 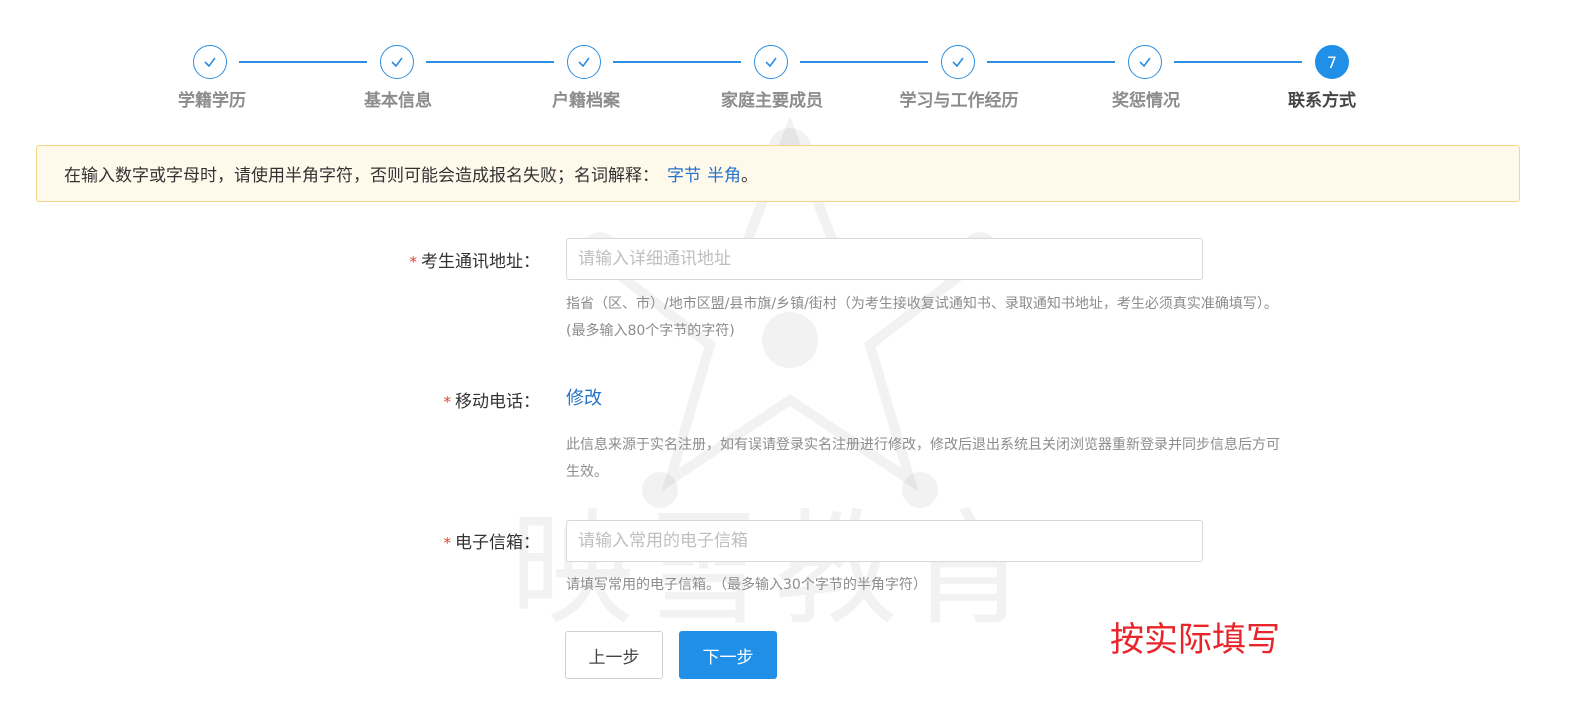 I want to click on address-label: * 考生通讯地址：, so click(x=475, y=262).